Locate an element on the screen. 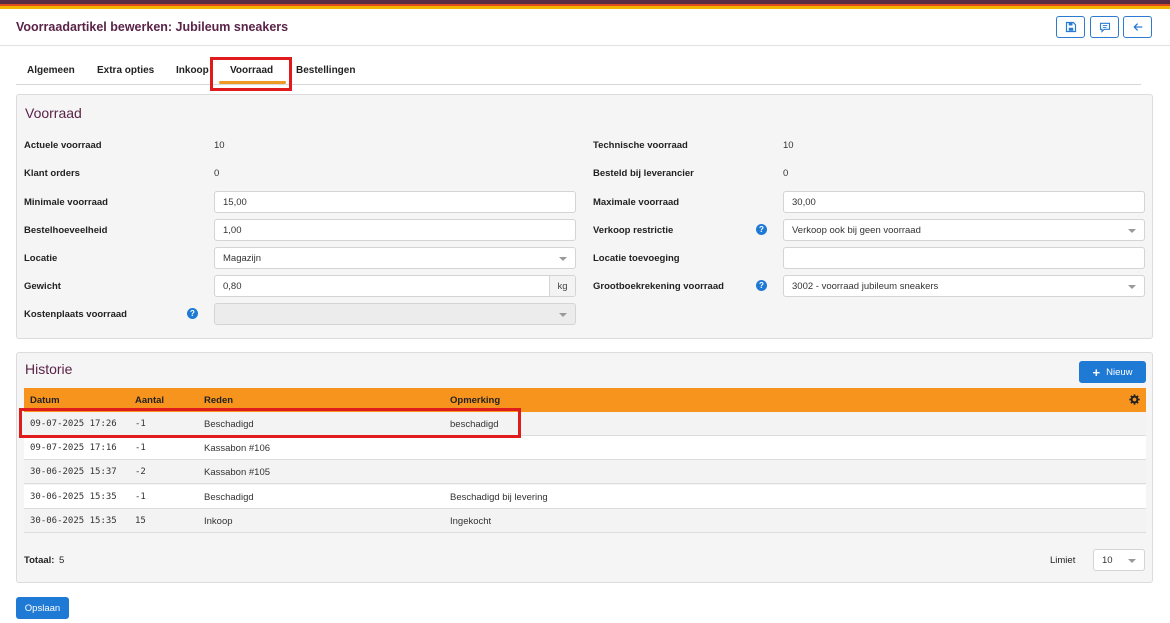 The image size is (1170, 623). save-header-button is located at coordinates (1070, 27).